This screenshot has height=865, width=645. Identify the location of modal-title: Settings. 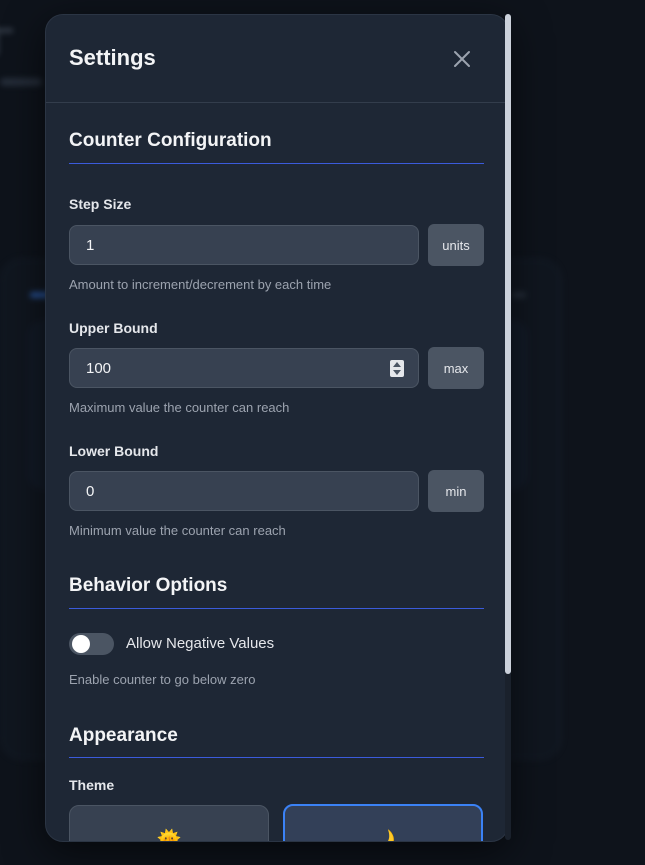
(112, 57).